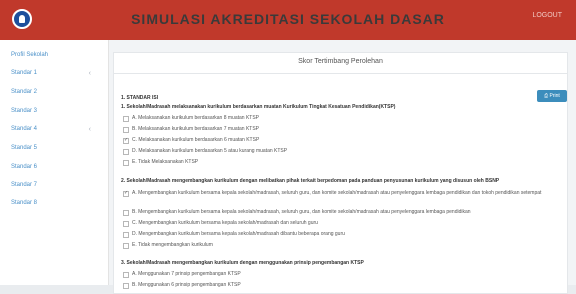  I want to click on top-bar: SIMULASI AKREDITASI SEKOLAH DASAR LOGOUT, so click(288, 20).